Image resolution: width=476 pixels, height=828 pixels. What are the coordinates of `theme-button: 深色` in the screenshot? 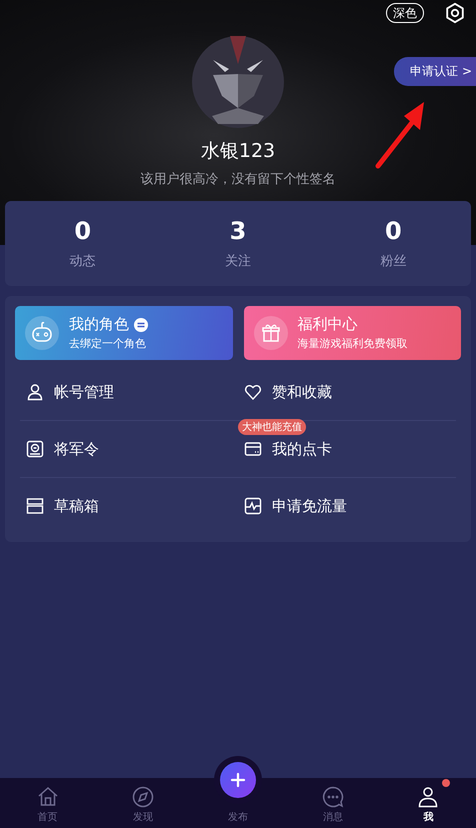 It's located at (405, 13).